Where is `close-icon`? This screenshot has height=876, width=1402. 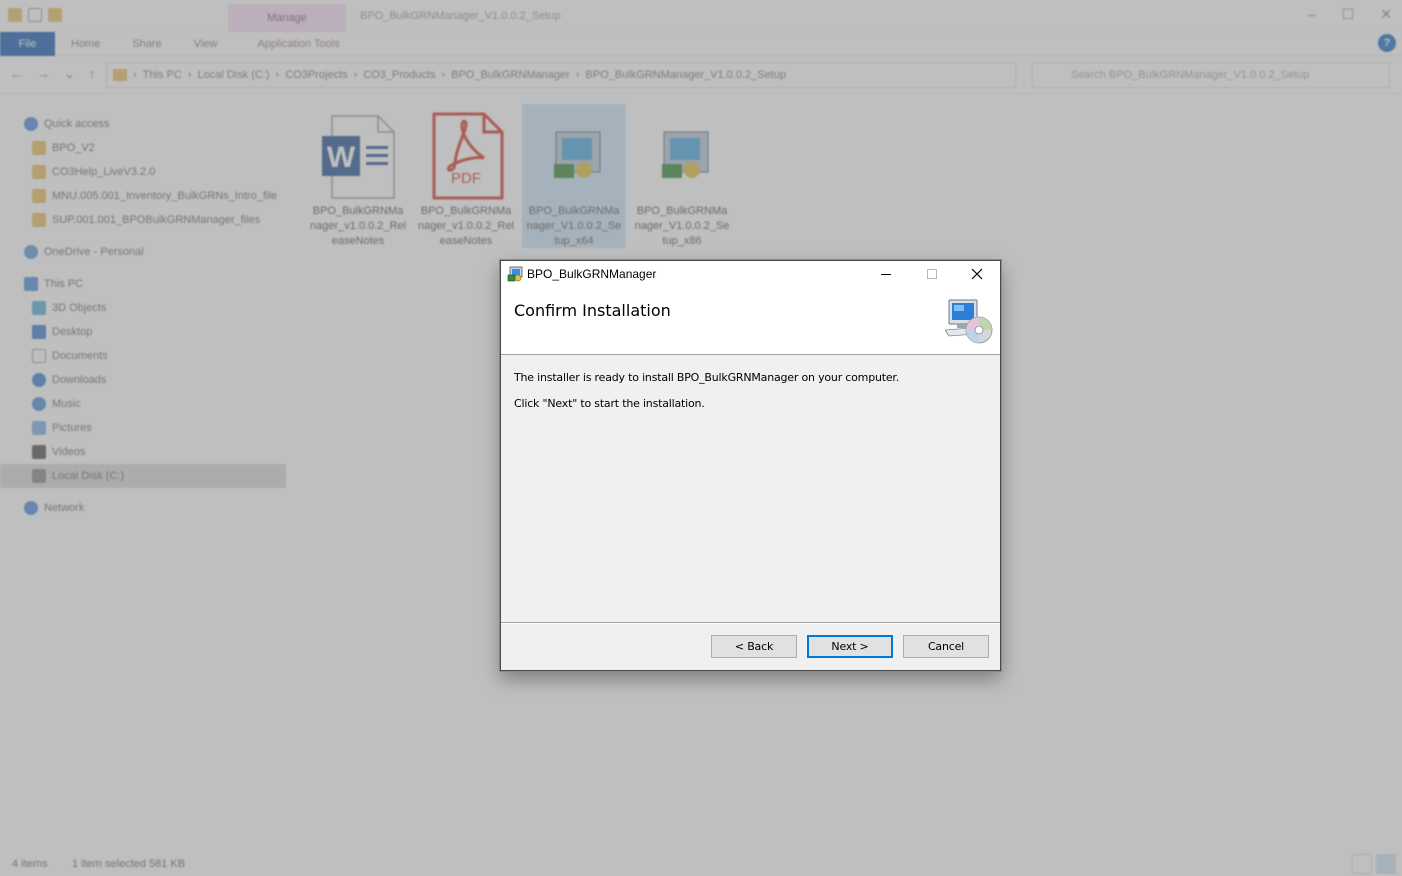
close-icon is located at coordinates (977, 274).